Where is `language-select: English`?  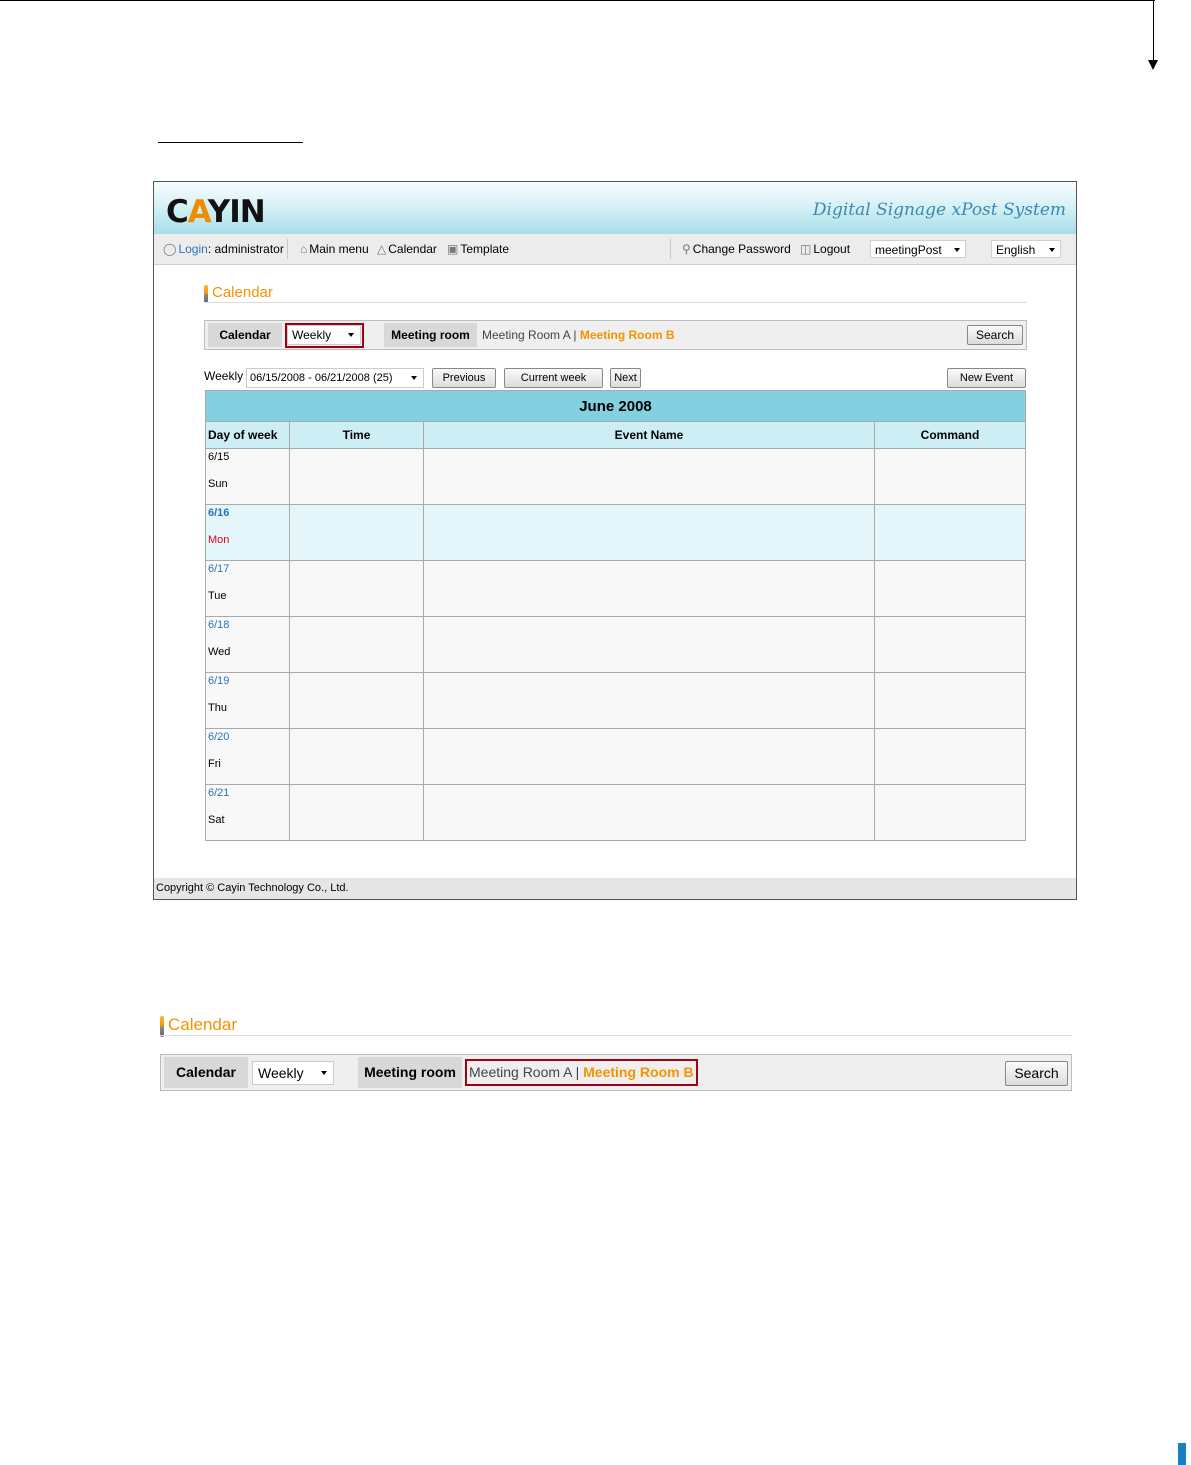 language-select: English is located at coordinates (1026, 249).